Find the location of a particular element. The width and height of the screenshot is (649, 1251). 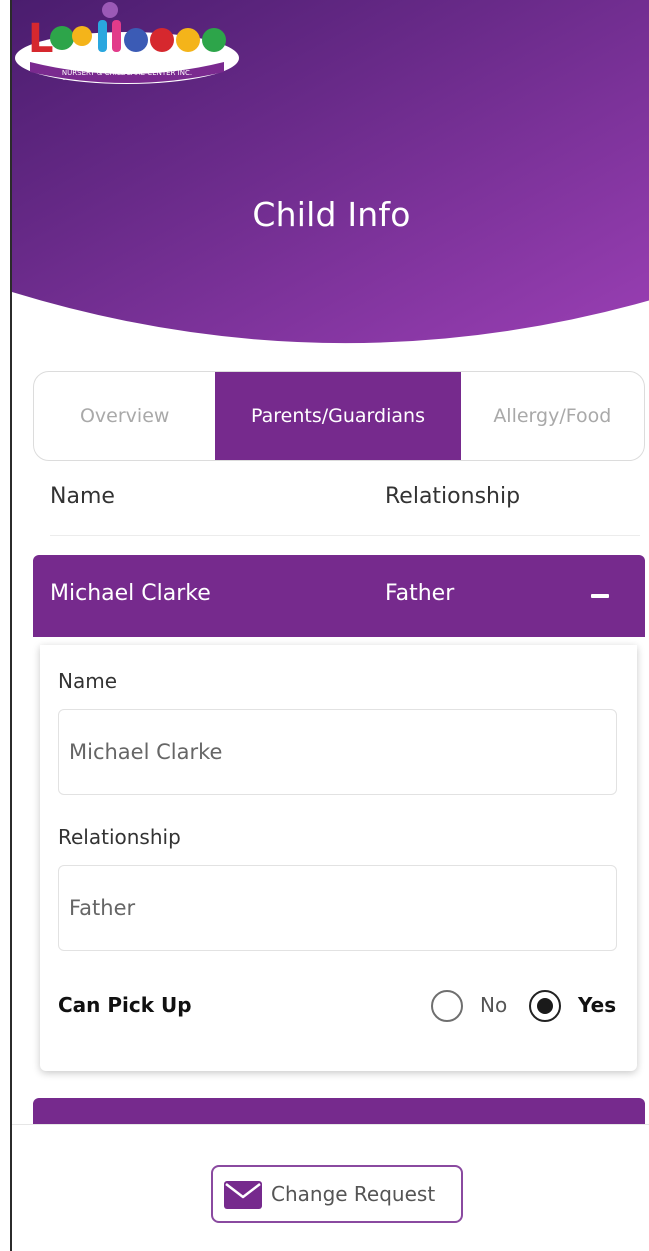

page-title: Child Info is located at coordinates (331, 214).